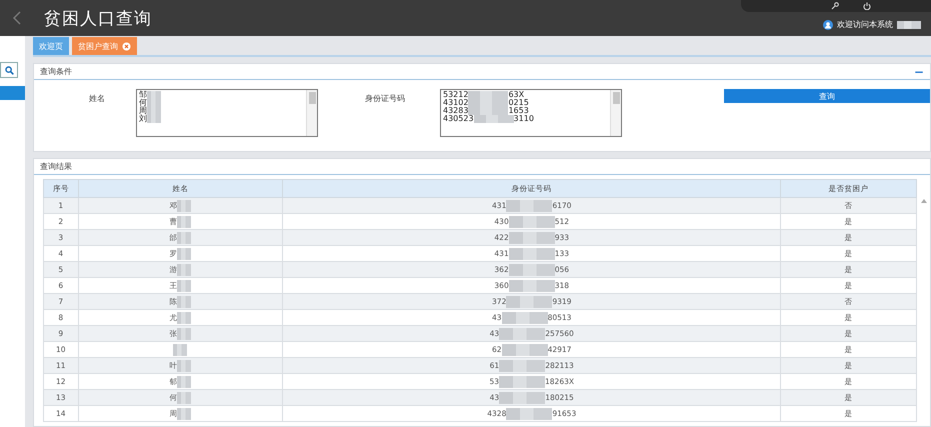 Image resolution: width=931 pixels, height=427 pixels. I want to click on close-icon, so click(126, 46).